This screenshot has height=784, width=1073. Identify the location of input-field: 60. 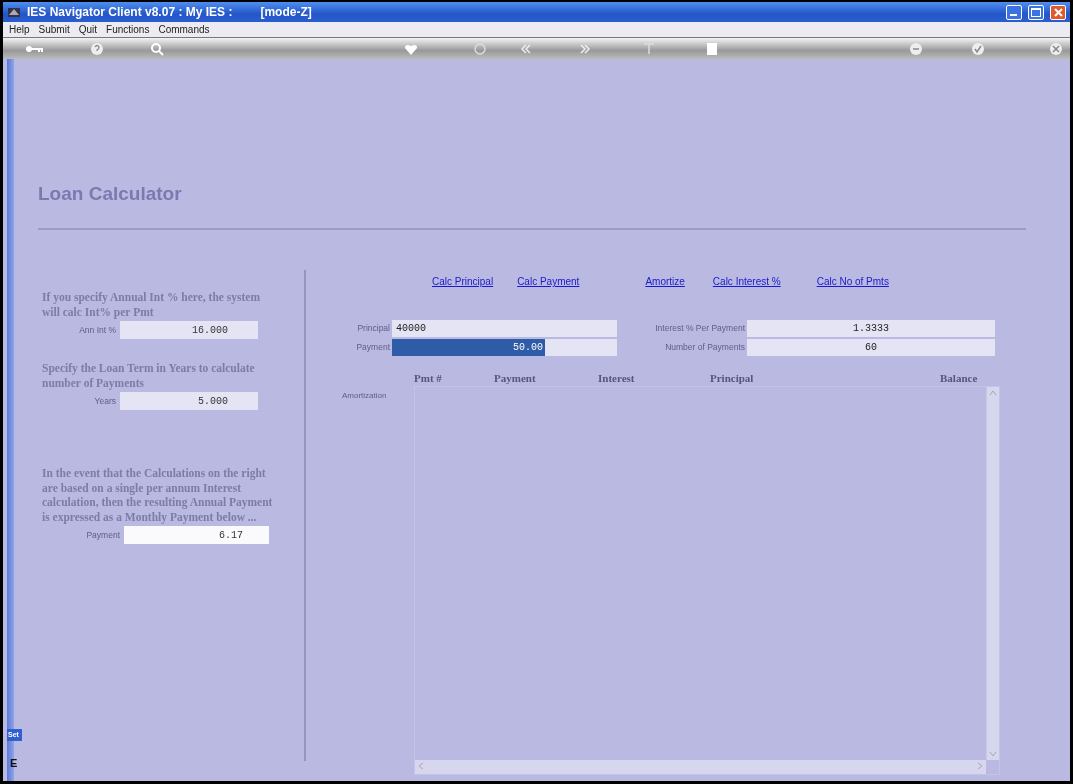
(871, 347).